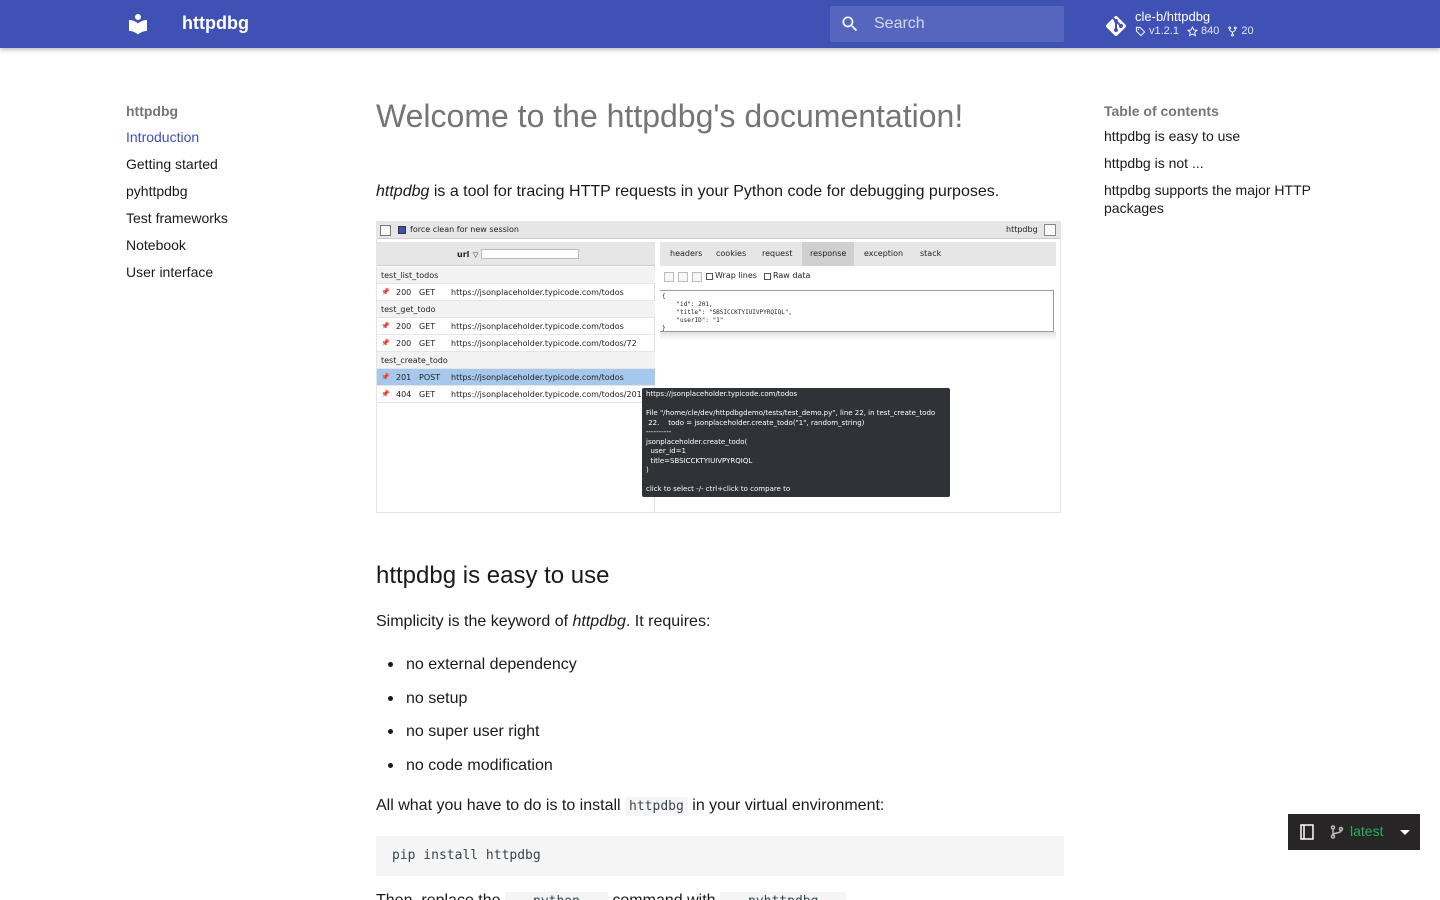  Describe the element at coordinates (777, 253) in the screenshot. I see `shot-tab-request: request` at that location.